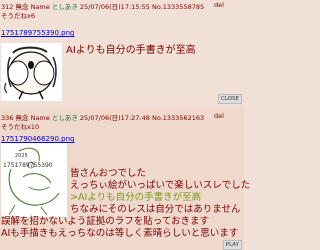  Describe the element at coordinates (28, 165) in the screenshot. I see `svg-text: 1751789755390` at that location.